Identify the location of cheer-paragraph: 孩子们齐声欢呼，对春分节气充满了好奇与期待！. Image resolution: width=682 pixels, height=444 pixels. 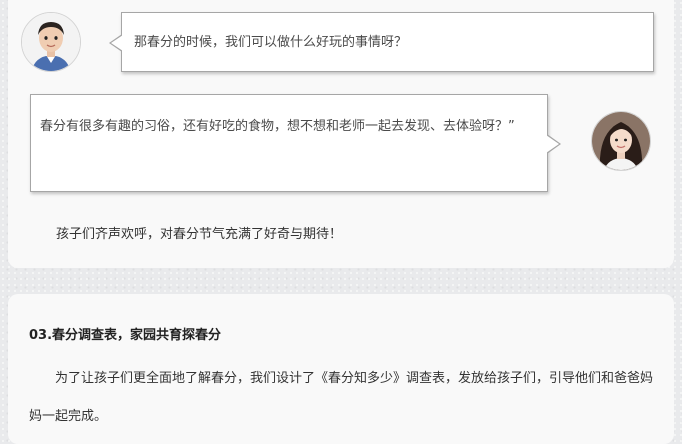
(199, 234).